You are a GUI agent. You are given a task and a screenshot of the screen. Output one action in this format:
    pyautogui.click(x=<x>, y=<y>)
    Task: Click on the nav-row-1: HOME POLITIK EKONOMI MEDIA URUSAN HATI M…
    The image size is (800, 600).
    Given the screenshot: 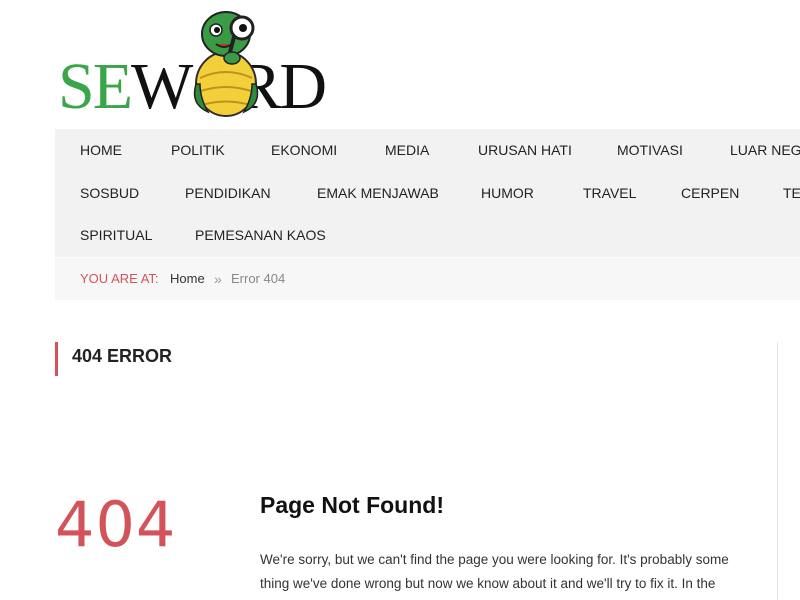 What is the action you would take?
    pyautogui.click(x=427, y=150)
    